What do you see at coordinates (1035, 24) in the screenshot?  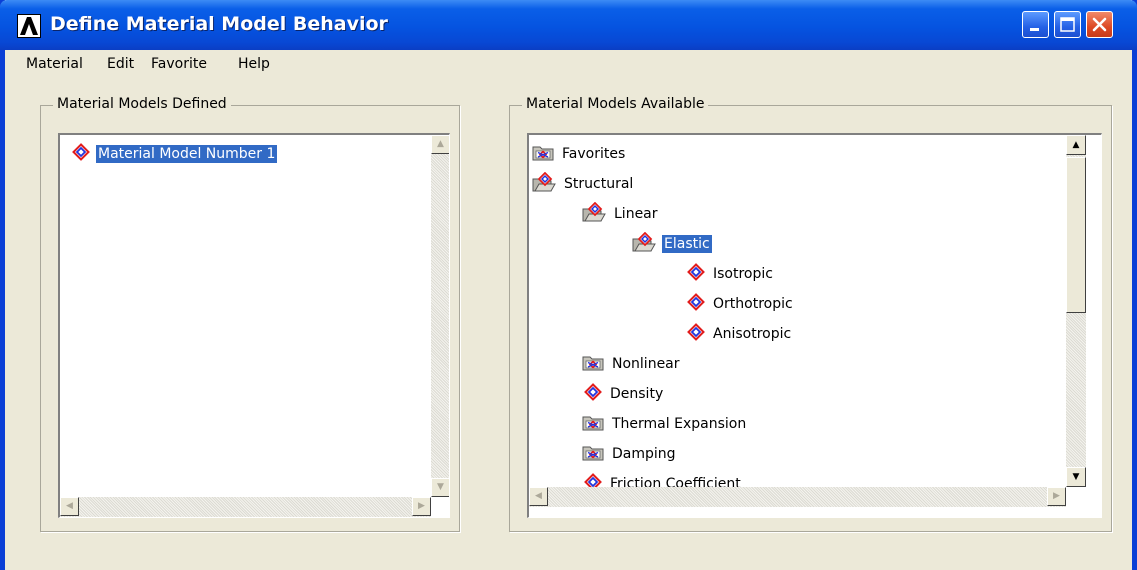 I see `minimize-button` at bounding box center [1035, 24].